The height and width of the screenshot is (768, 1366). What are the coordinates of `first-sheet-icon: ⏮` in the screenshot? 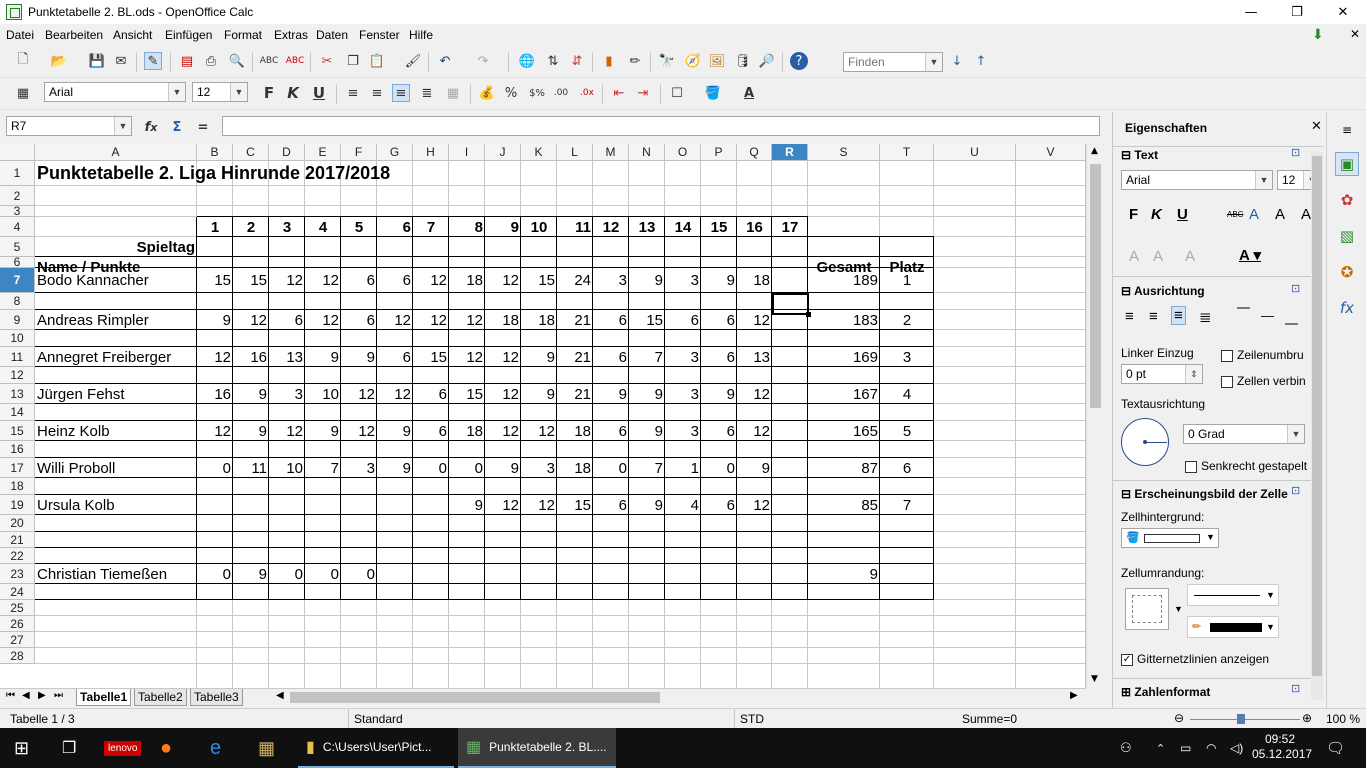 It's located at (10, 695).